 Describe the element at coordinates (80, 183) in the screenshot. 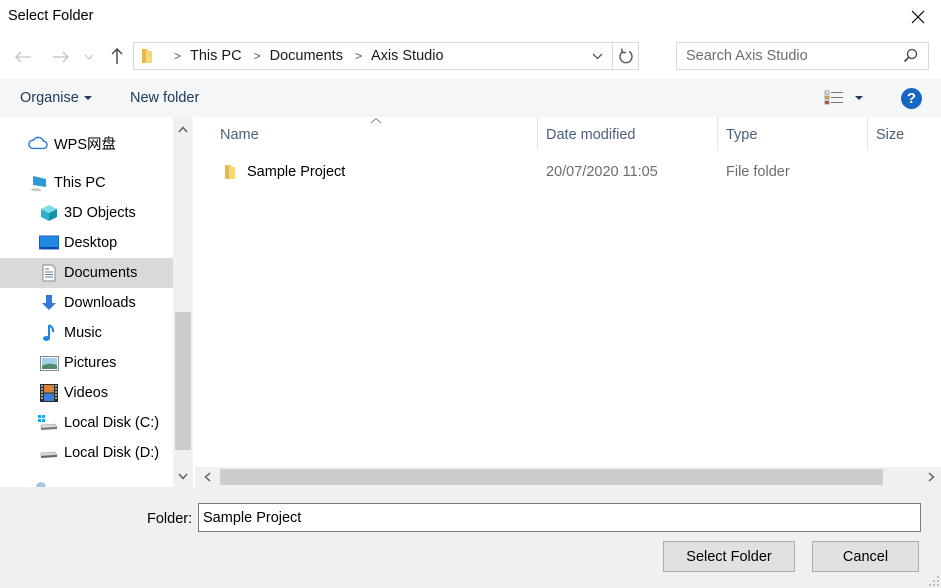

I see `sidebar-label: This PC` at that location.